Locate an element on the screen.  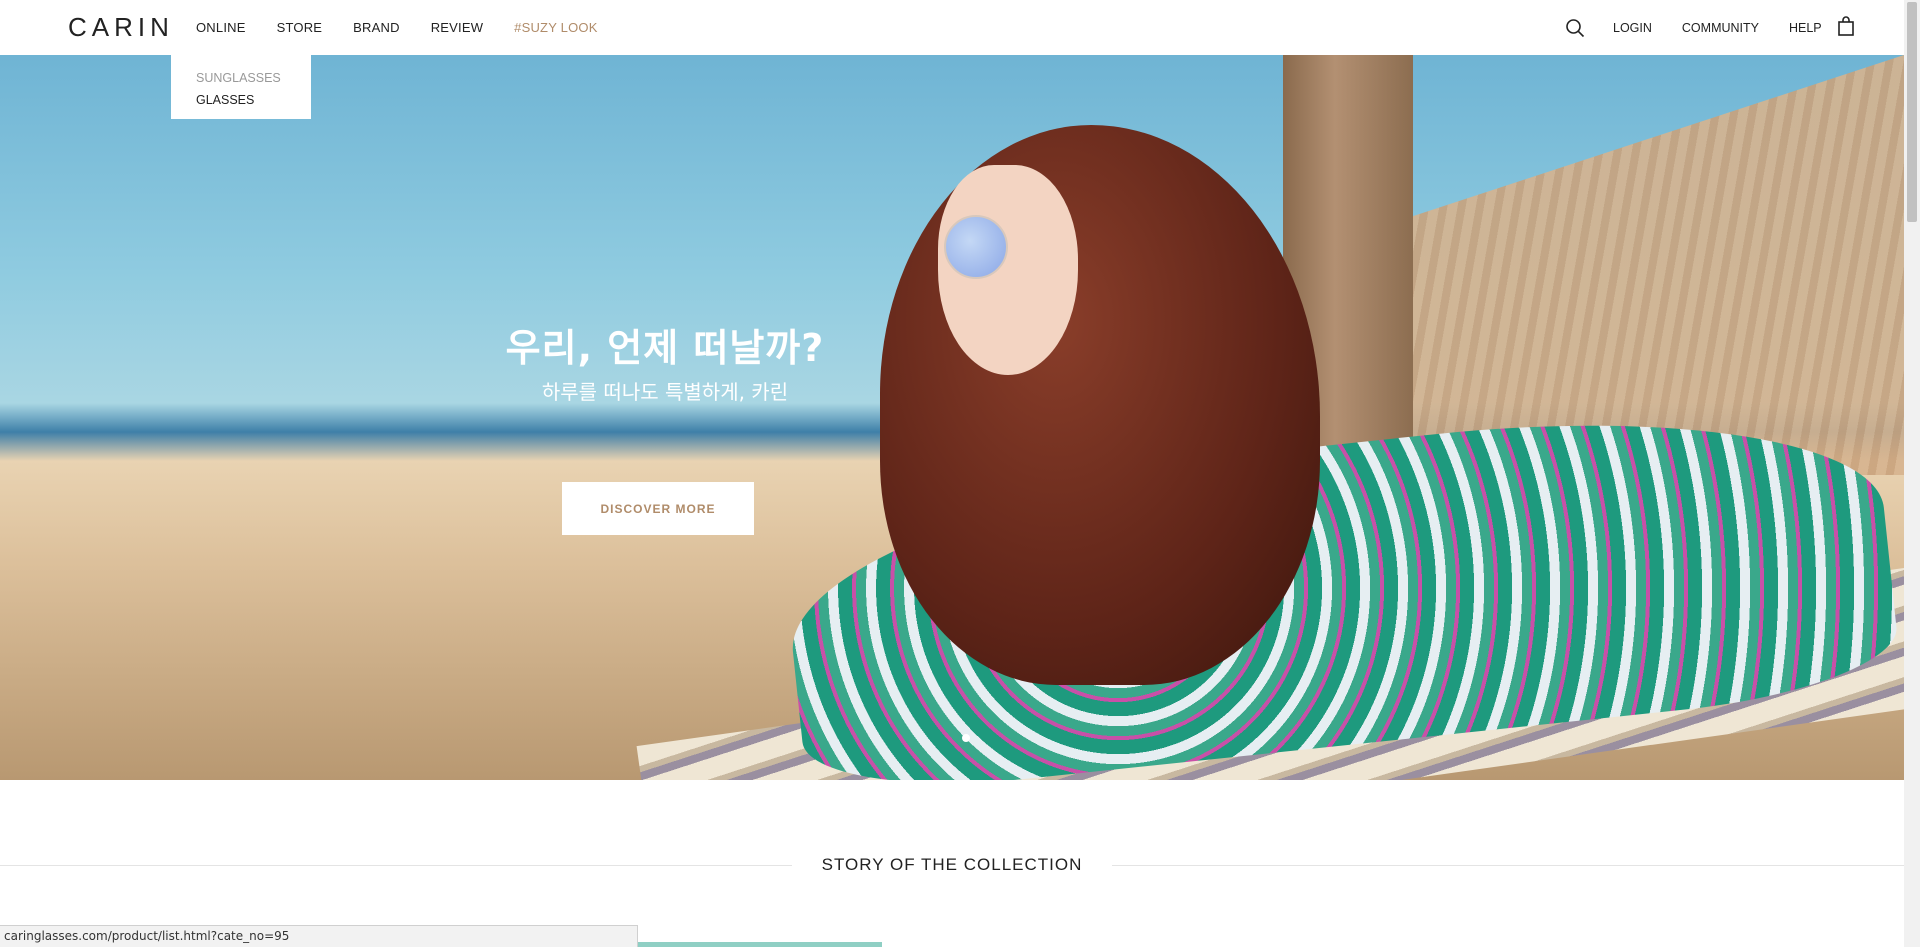
utility-nav: LOGIN COMMUNITY HELP is located at coordinates (1702, 27).